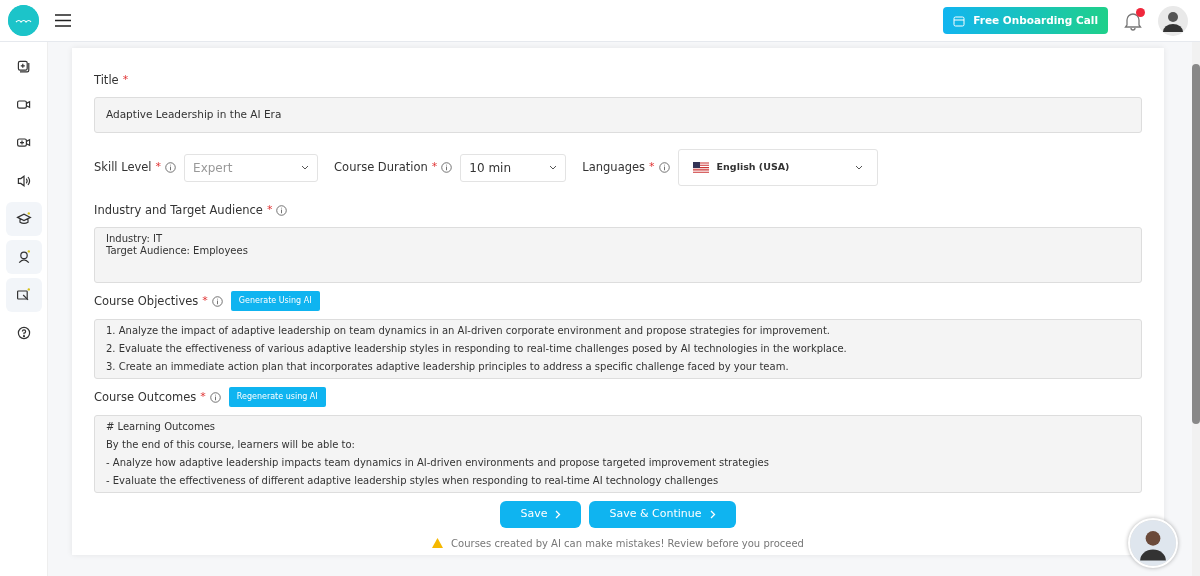 The width and height of the screenshot is (1200, 576). Describe the element at coordinates (23, 67) in the screenshot. I see `add-page-icon` at that location.